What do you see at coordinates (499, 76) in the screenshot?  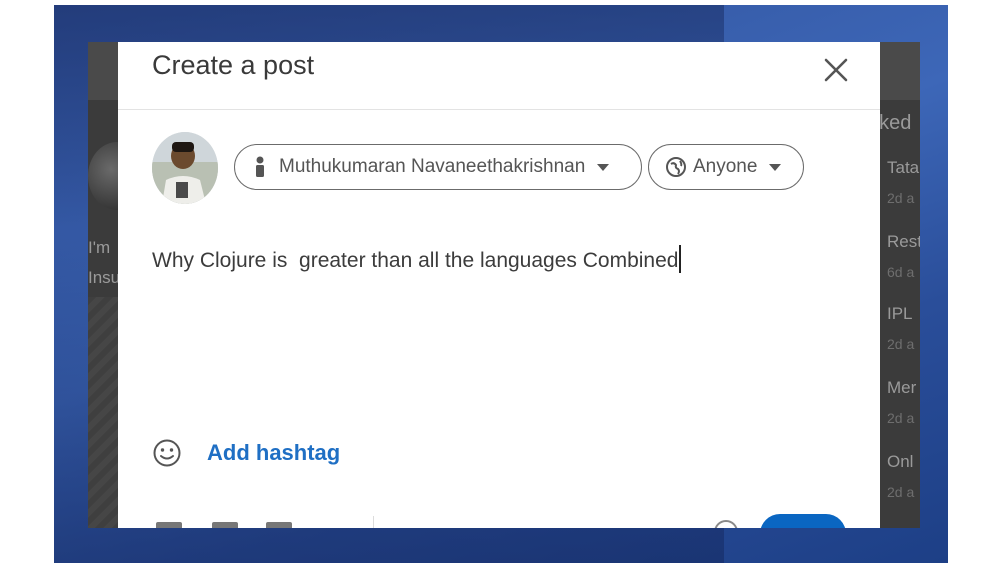 I see `dialog-header: Create a post` at bounding box center [499, 76].